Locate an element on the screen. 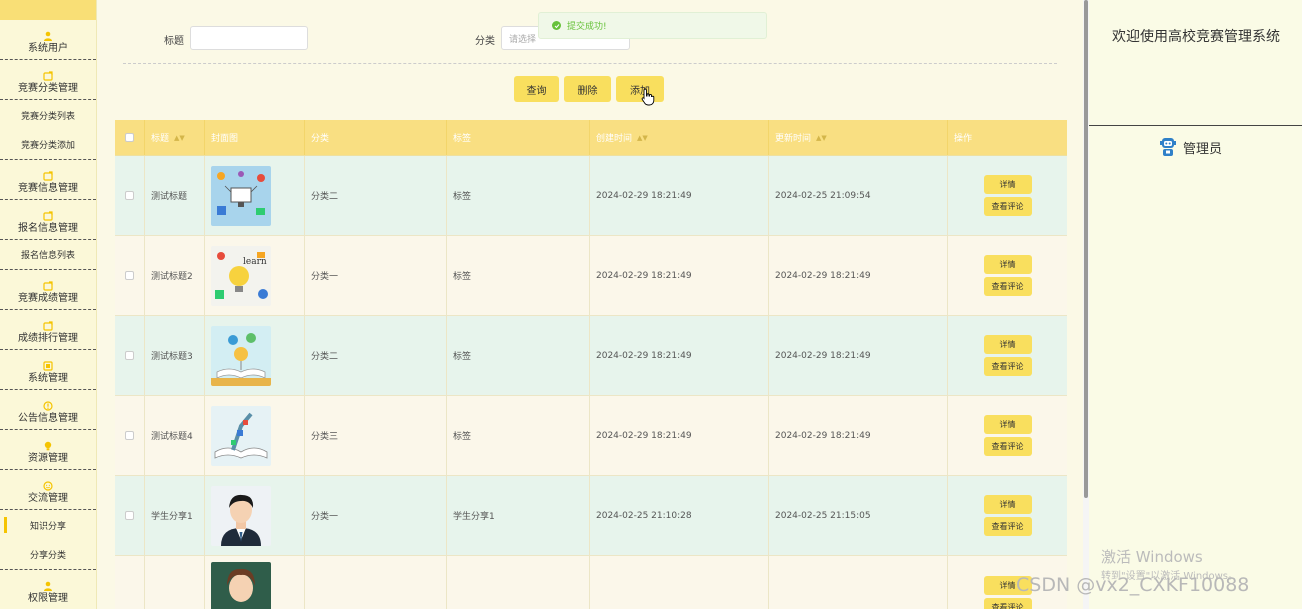 Image resolution: width=1302 pixels, height=609 pixels. cell-category: 分类二 is located at coordinates (376, 355).